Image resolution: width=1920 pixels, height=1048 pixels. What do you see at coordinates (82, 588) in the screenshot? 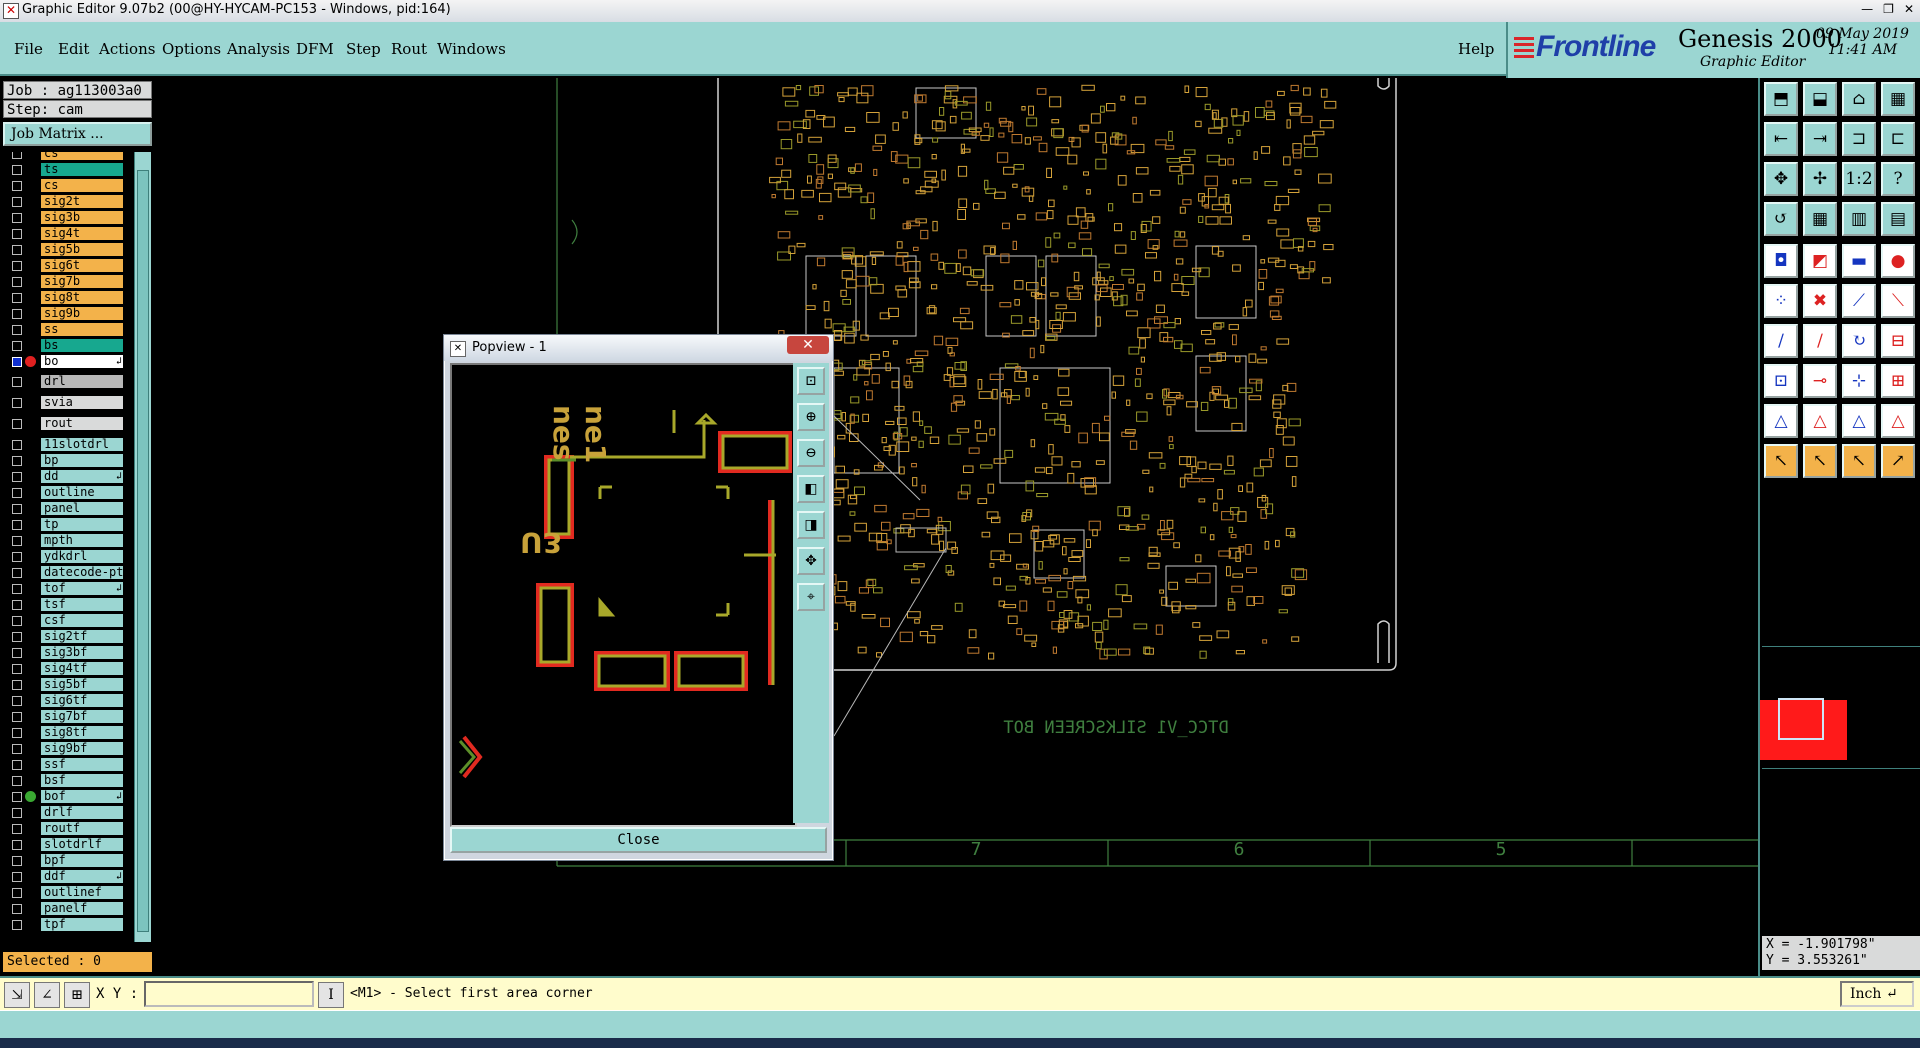
I see `layer-name: tof ↲` at bounding box center [82, 588].